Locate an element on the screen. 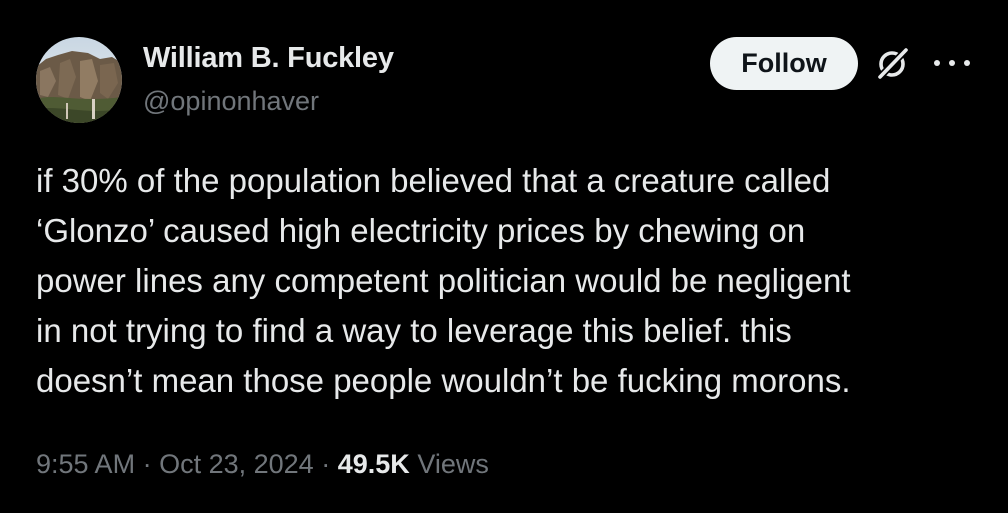 The height and width of the screenshot is (513, 1008). author-display-name: William B. Fuckley is located at coordinates (268, 58).